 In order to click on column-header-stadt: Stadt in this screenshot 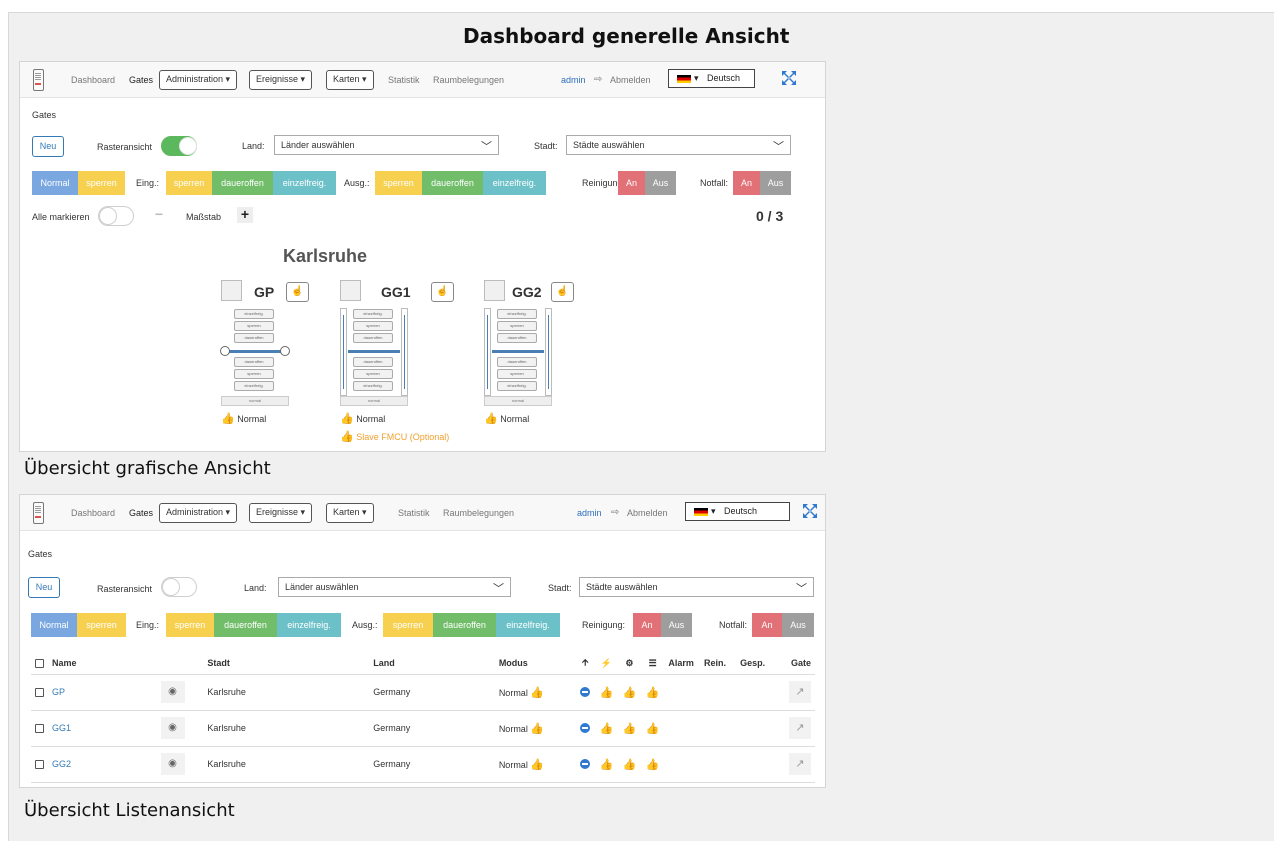, I will do `click(286, 664)`.